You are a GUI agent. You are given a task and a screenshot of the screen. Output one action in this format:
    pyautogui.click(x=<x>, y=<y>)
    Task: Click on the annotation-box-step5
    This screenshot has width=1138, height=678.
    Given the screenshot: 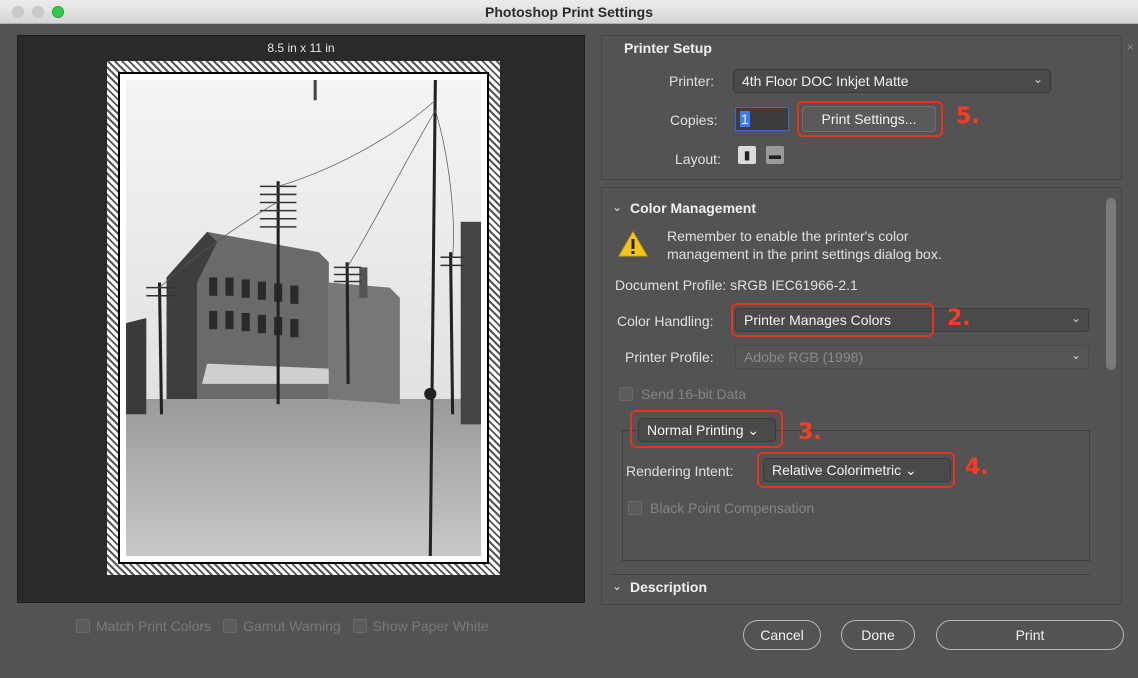 What is the action you would take?
    pyautogui.click(x=870, y=119)
    